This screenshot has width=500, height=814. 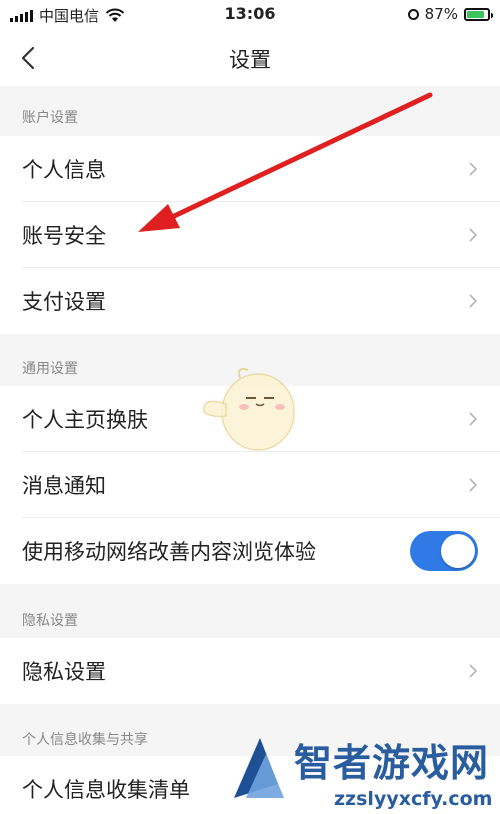 I want to click on battery-level-fill, so click(x=476, y=14).